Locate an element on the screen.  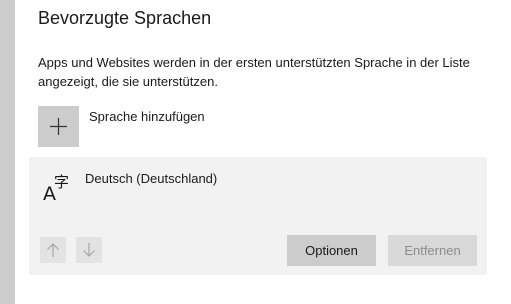
plus-icon is located at coordinates (58, 126).